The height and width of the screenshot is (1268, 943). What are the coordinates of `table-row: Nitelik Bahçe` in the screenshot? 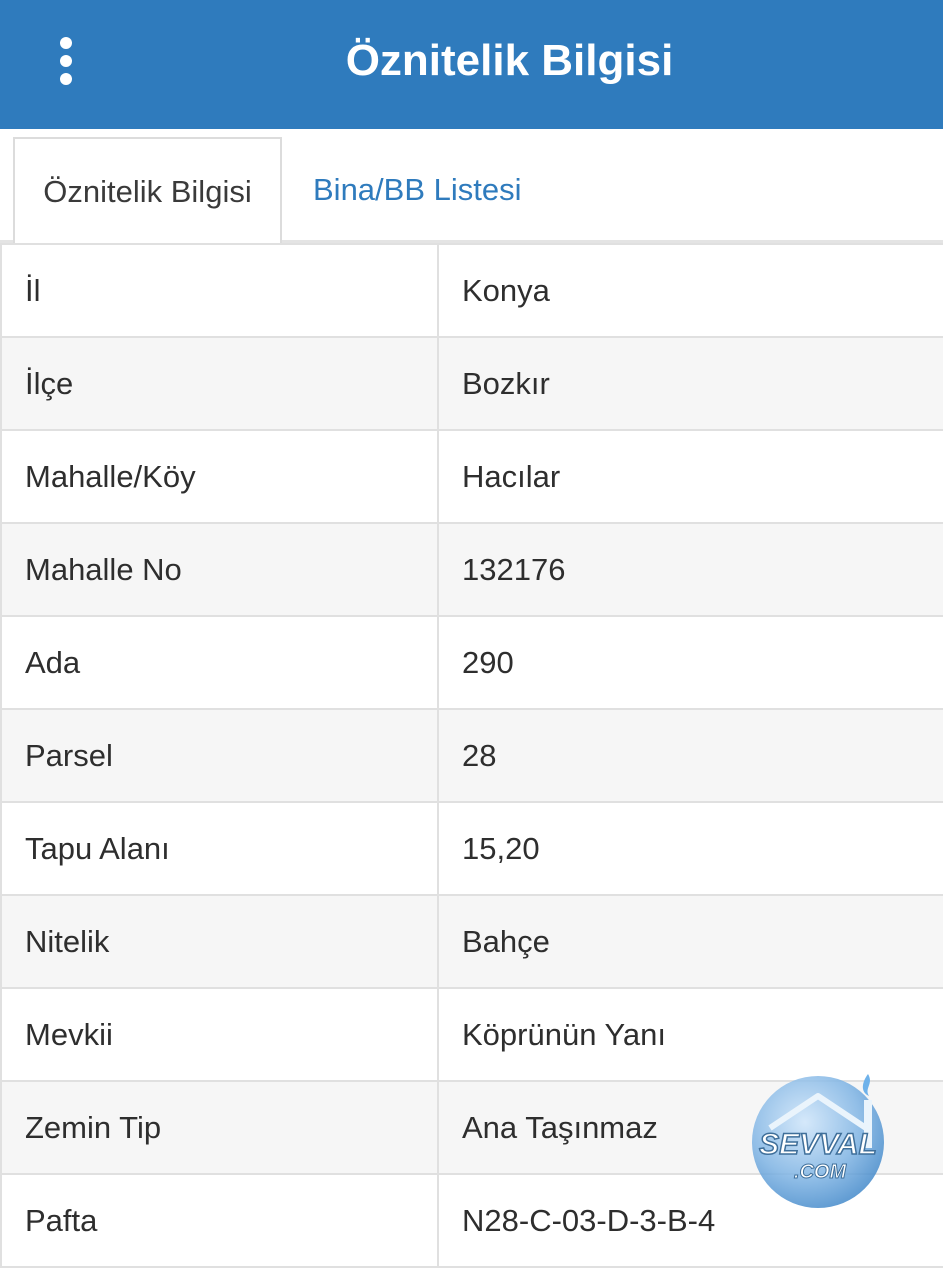 It's located at (471, 942).